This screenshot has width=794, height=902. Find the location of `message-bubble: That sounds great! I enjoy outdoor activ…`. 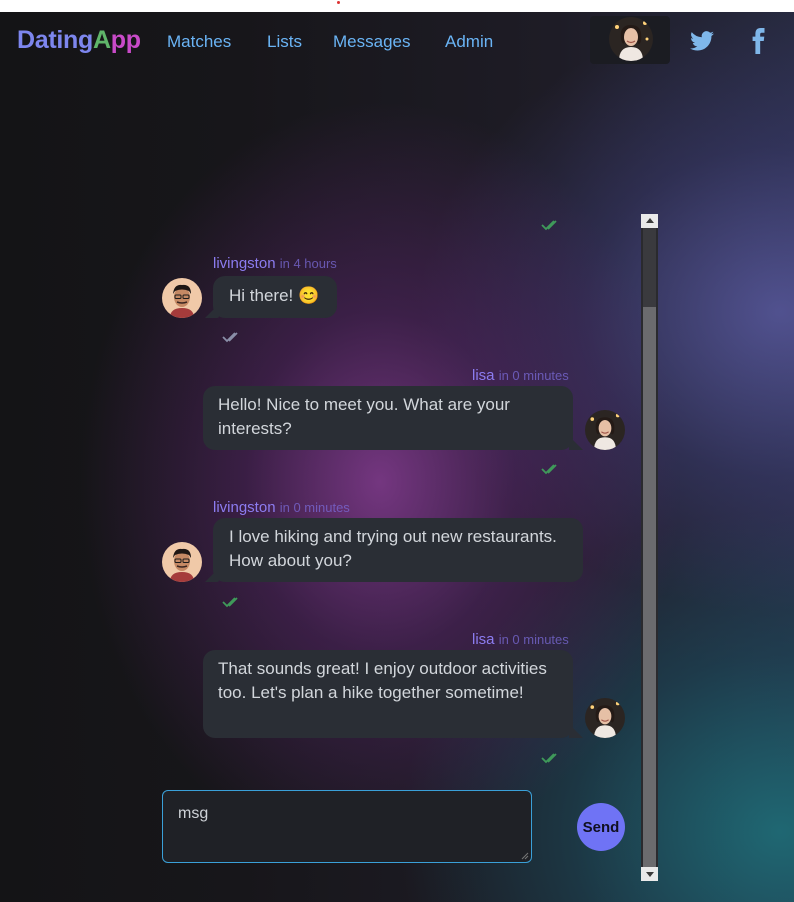

message-bubble: That sounds great! I enjoy outdoor activ… is located at coordinates (388, 694).